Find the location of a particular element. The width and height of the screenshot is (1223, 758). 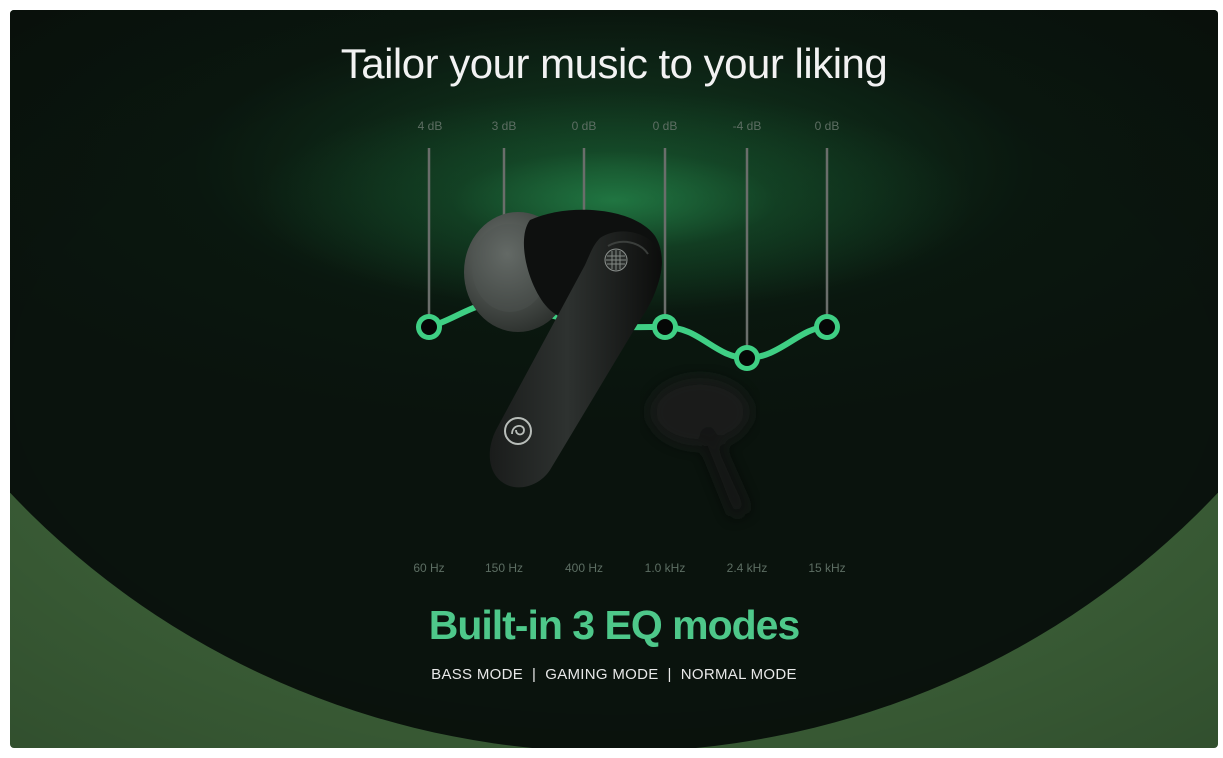

db-labels: 4 dB 3 dB 0 dB 0 dB -4 dB 0 dB is located at coordinates (629, 126).